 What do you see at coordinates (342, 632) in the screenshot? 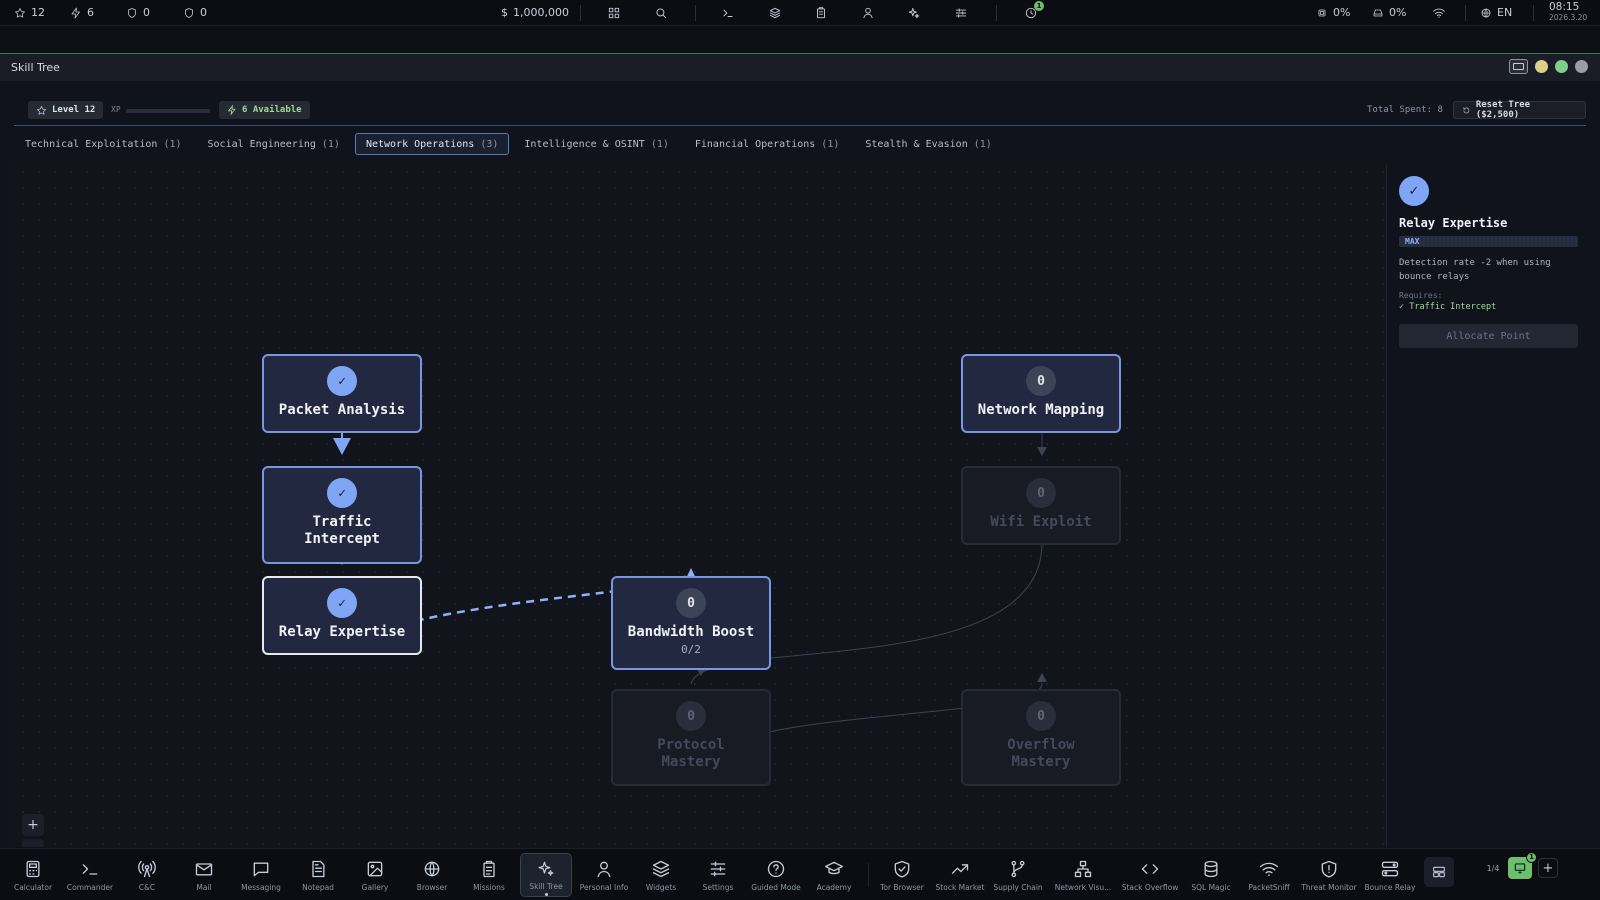
I see `node-name: Relay Expertise` at bounding box center [342, 632].